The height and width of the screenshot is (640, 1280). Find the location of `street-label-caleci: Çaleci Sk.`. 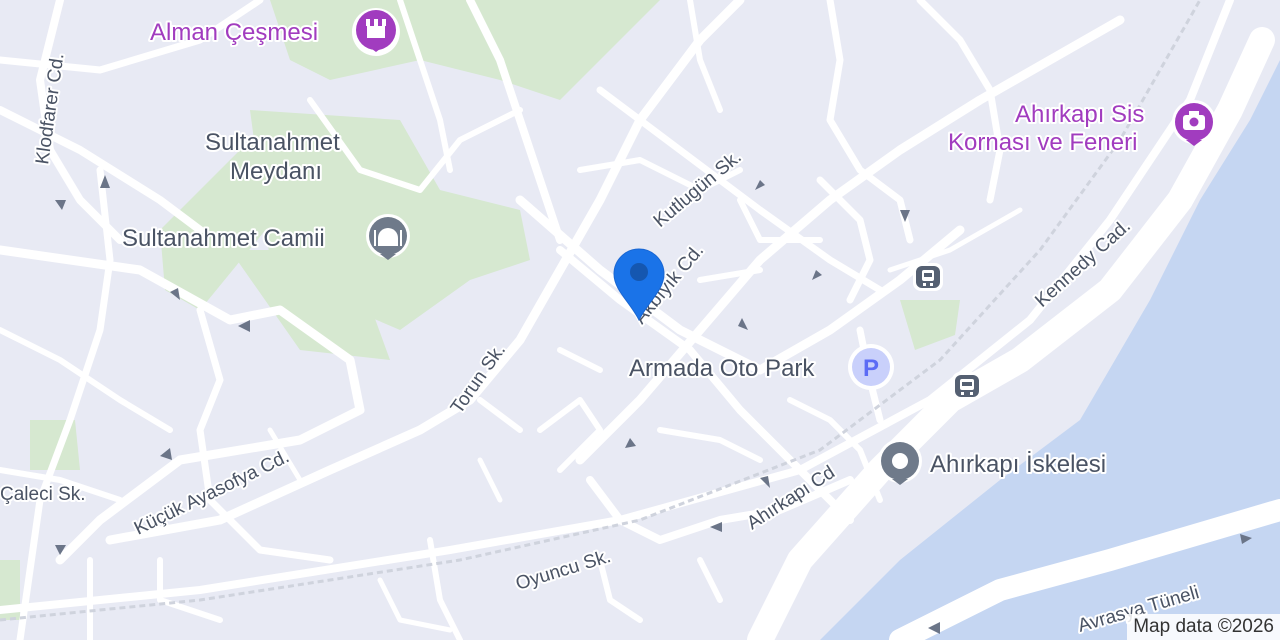

street-label-caleci: Çaleci Sk. is located at coordinates (43, 494).